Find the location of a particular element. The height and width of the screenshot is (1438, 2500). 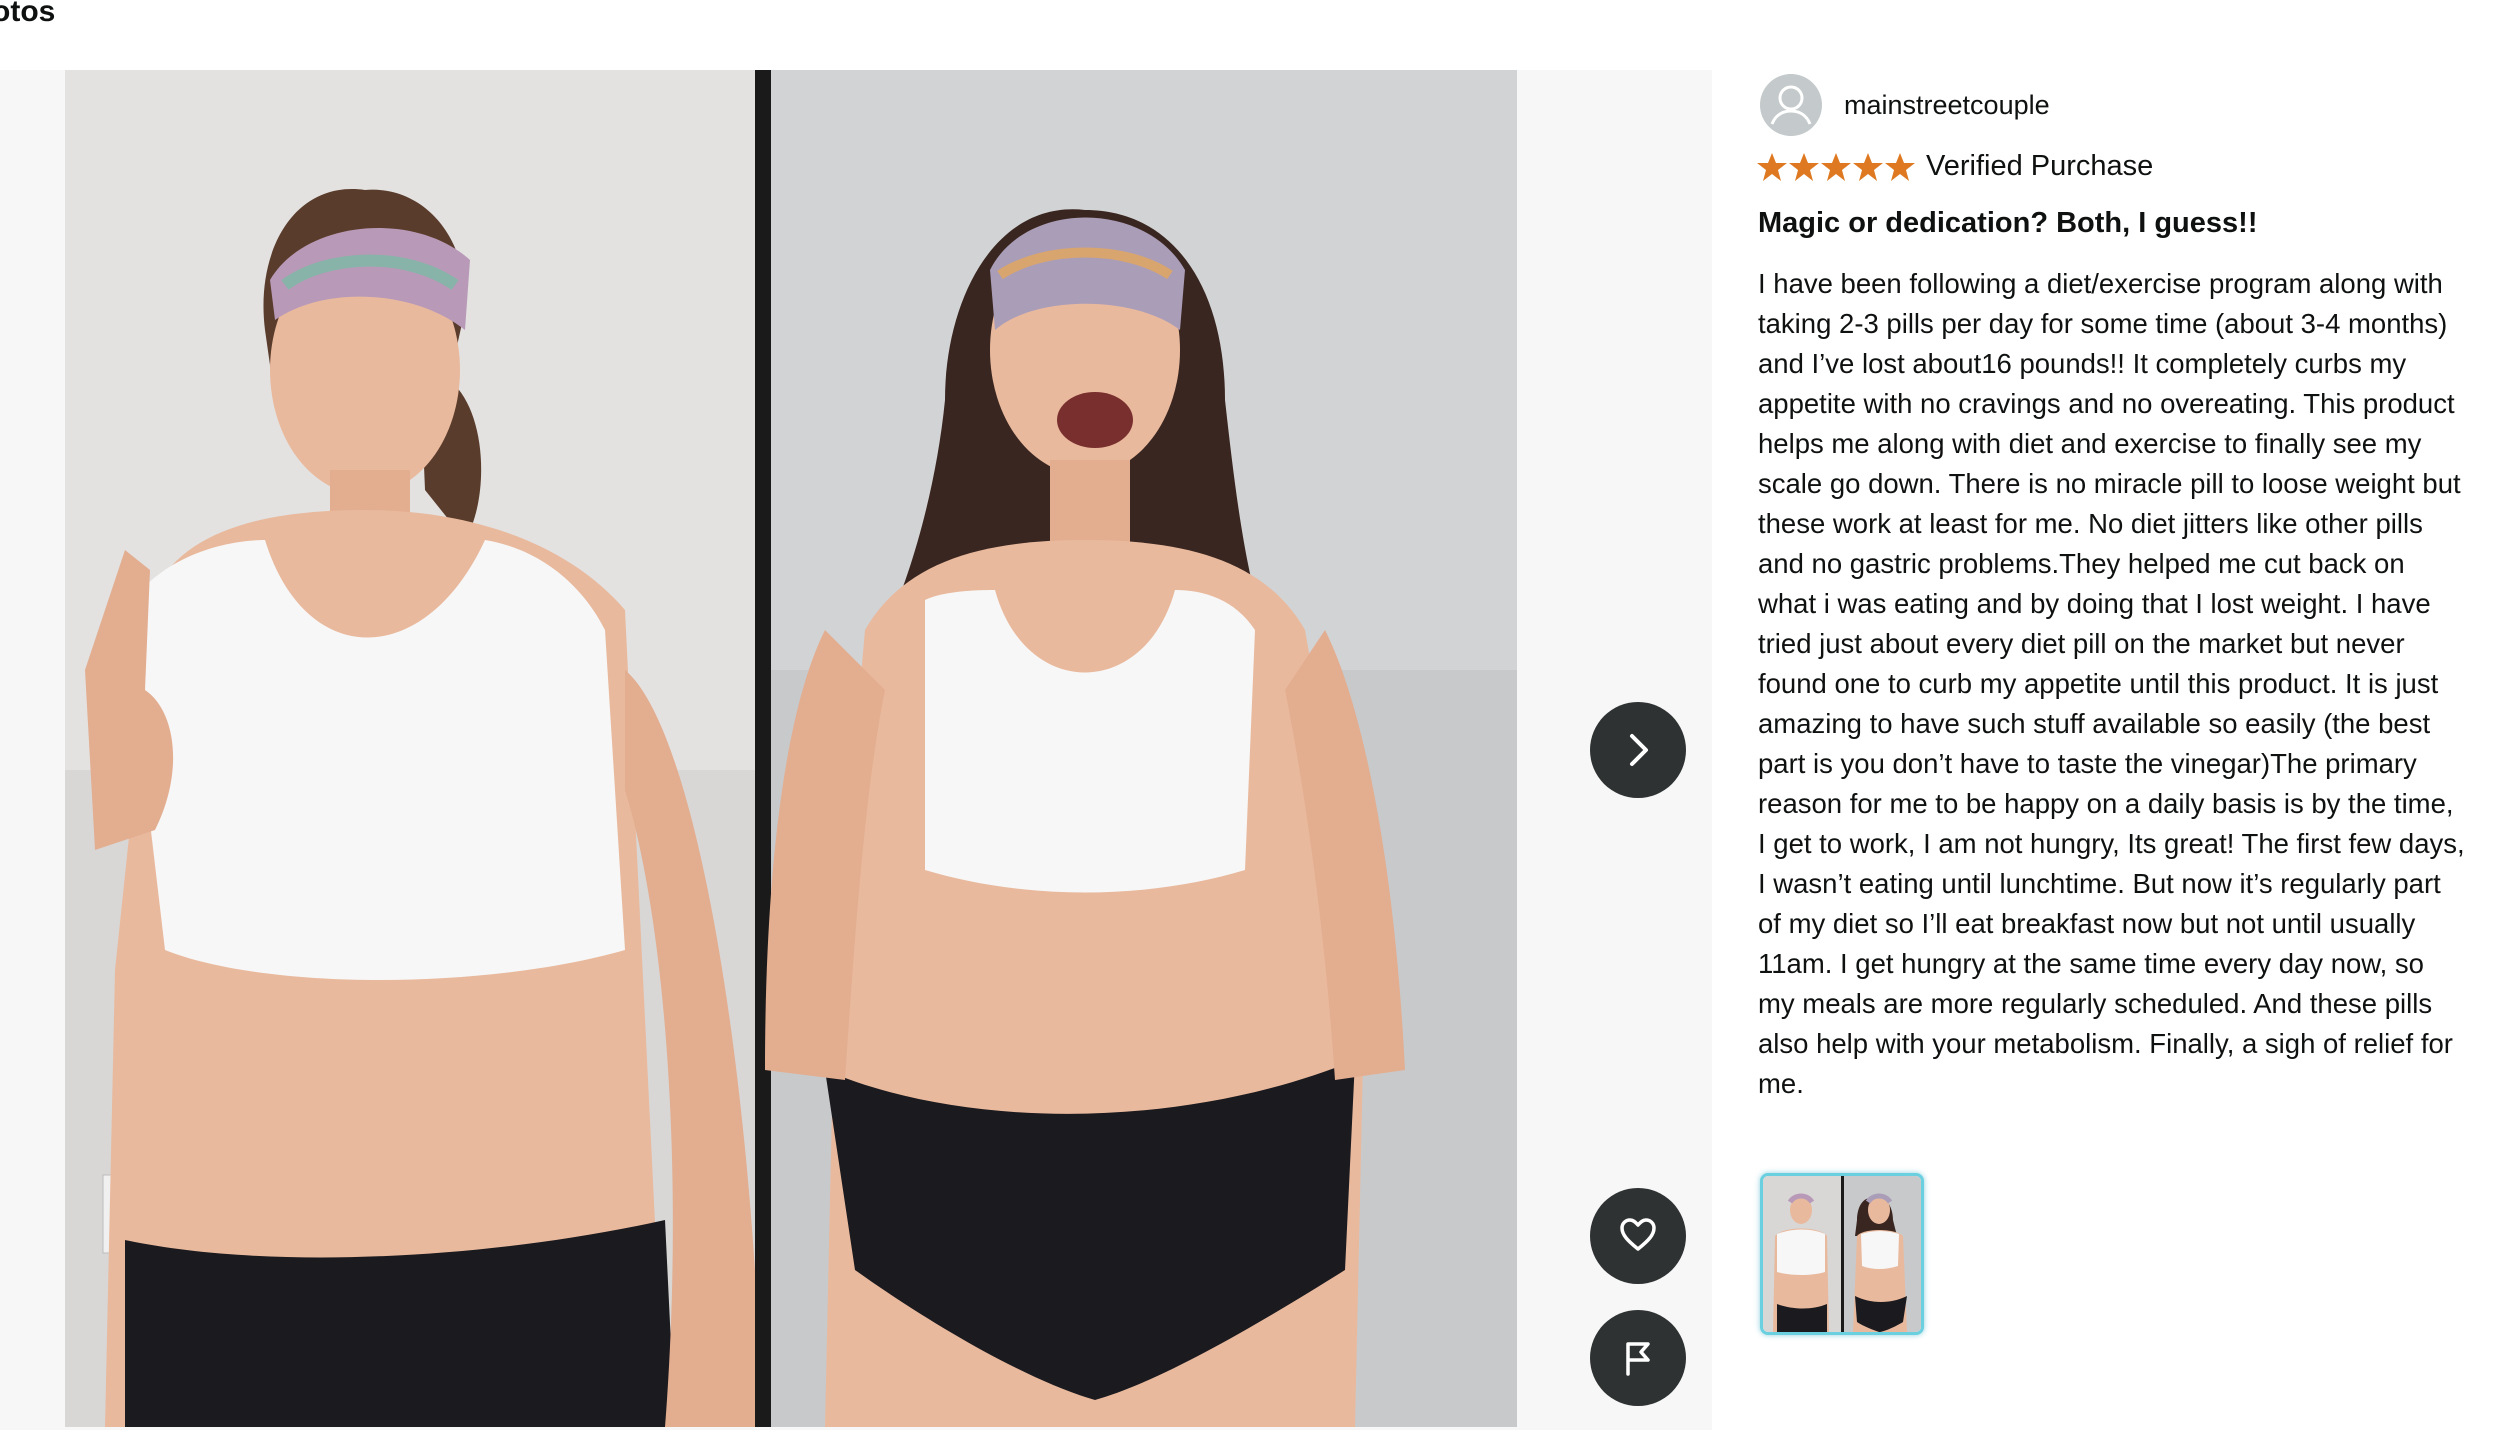

helpful-button is located at coordinates (1638, 1236).